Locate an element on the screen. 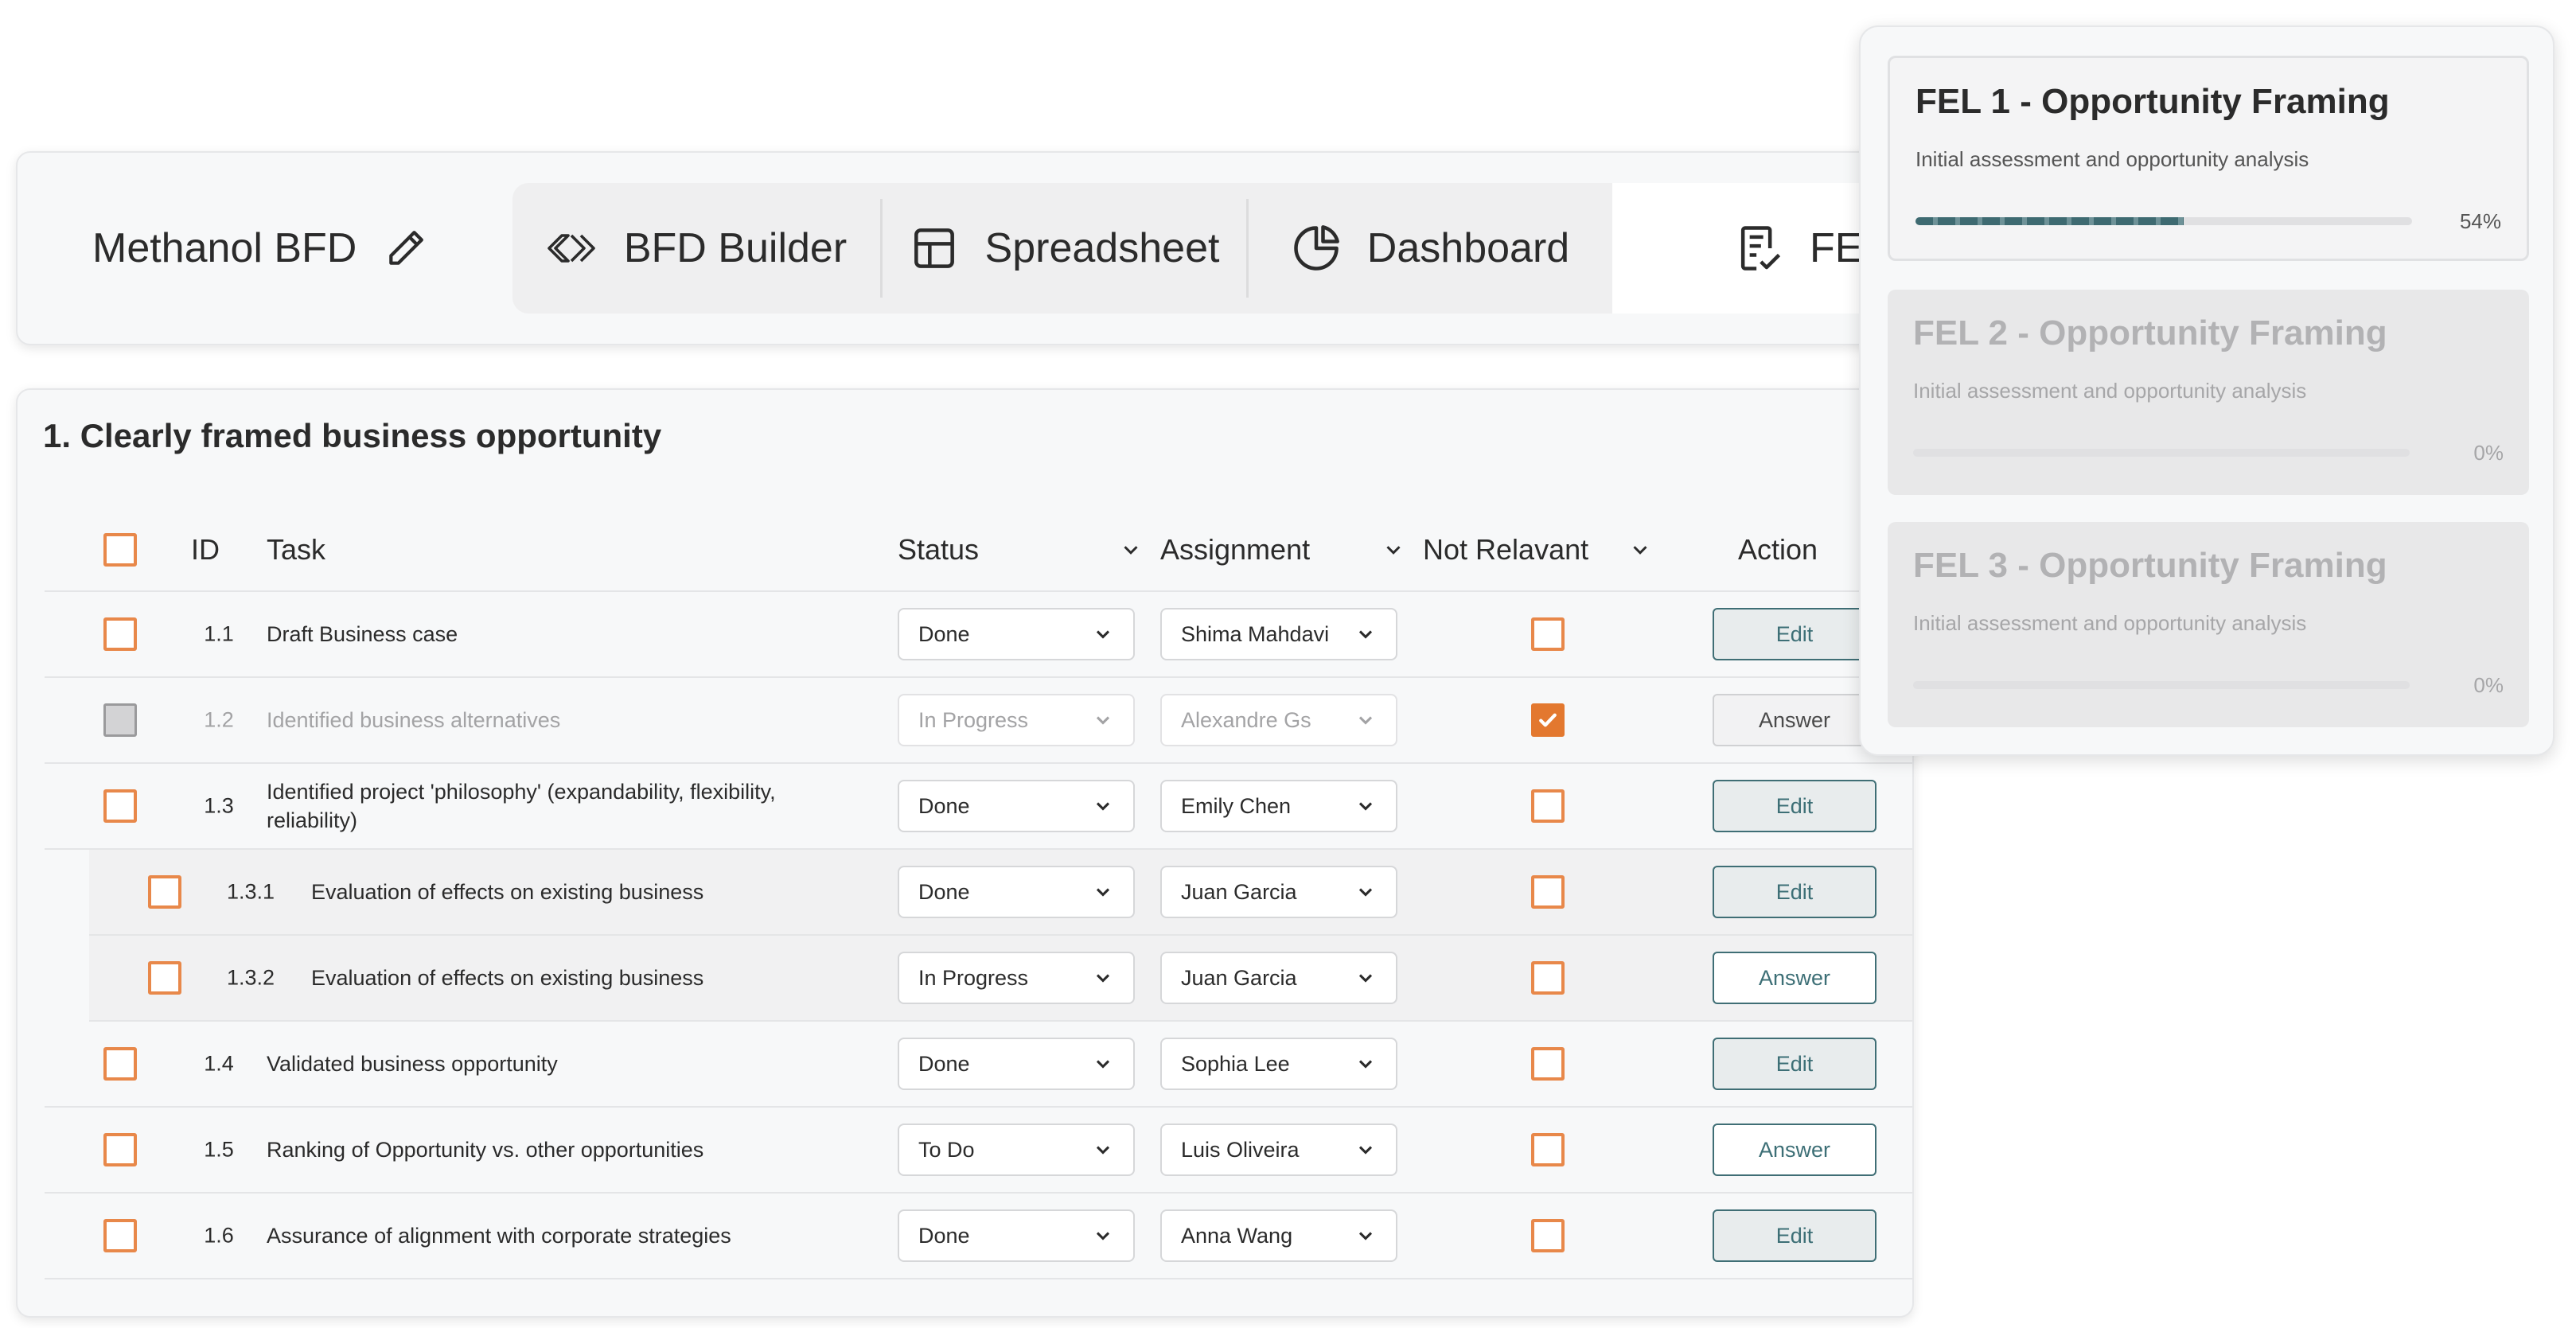 The image size is (2576, 1328). assignee-select: Anna Wang is located at coordinates (1278, 1235).